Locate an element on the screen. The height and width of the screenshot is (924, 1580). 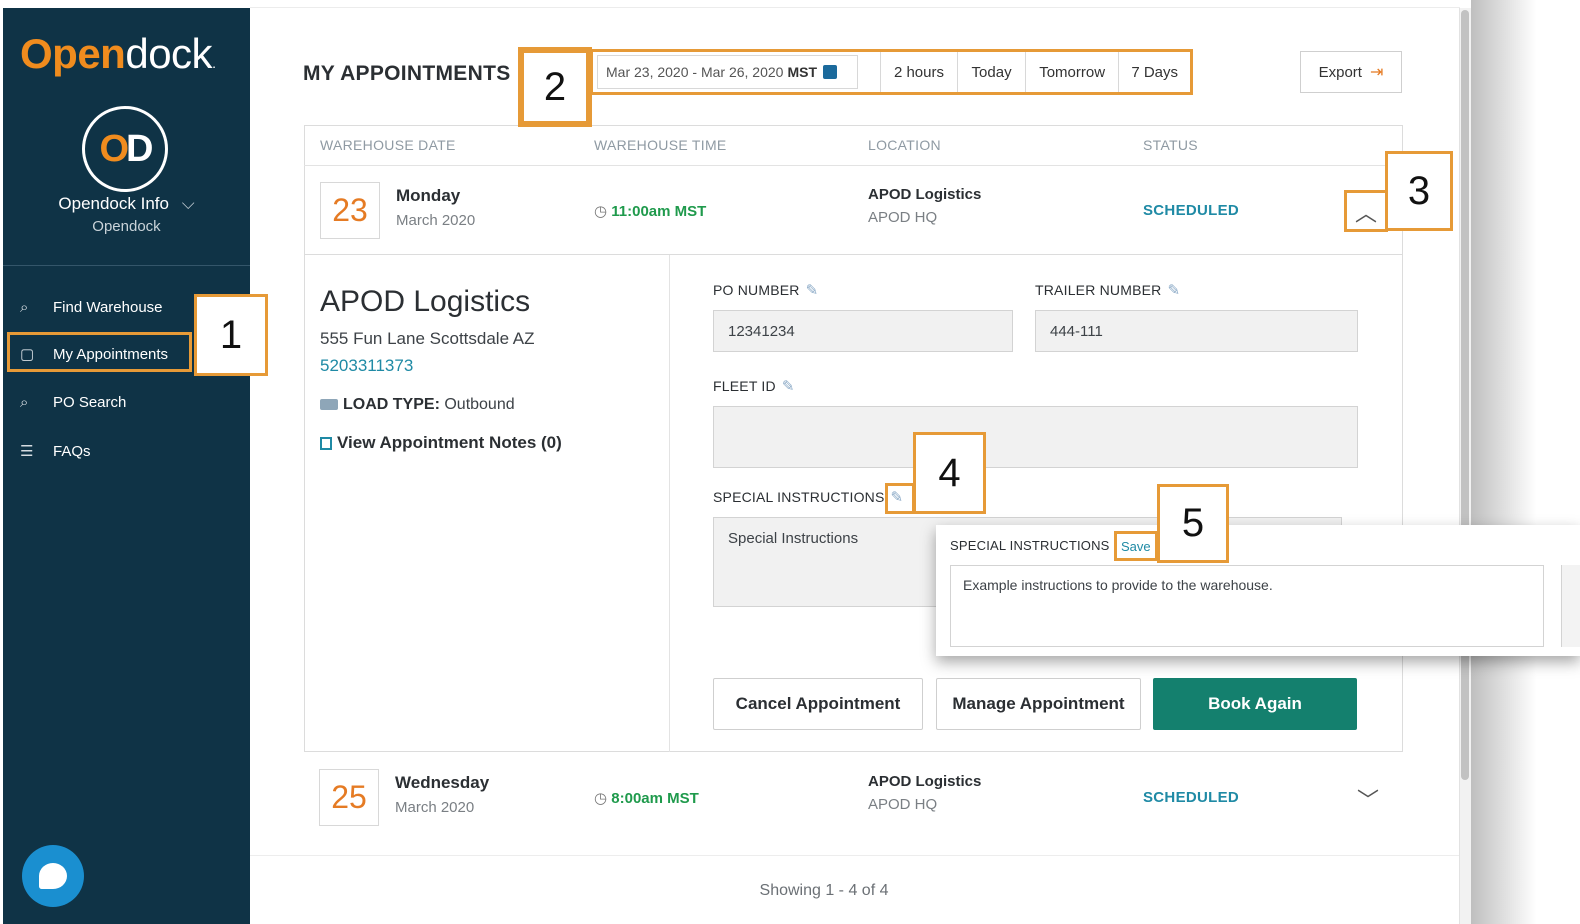
export-button: Export ⇥ is located at coordinates (1351, 72).